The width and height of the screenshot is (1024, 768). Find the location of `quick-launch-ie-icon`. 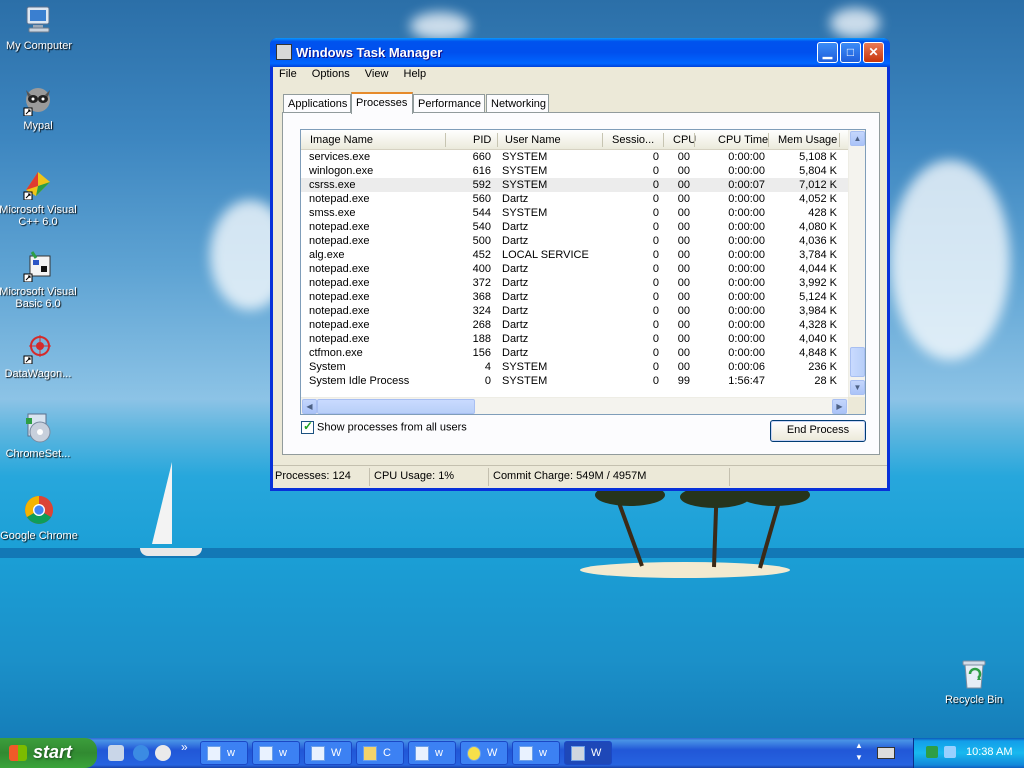

quick-launch-ie-icon is located at coordinates (141, 753).